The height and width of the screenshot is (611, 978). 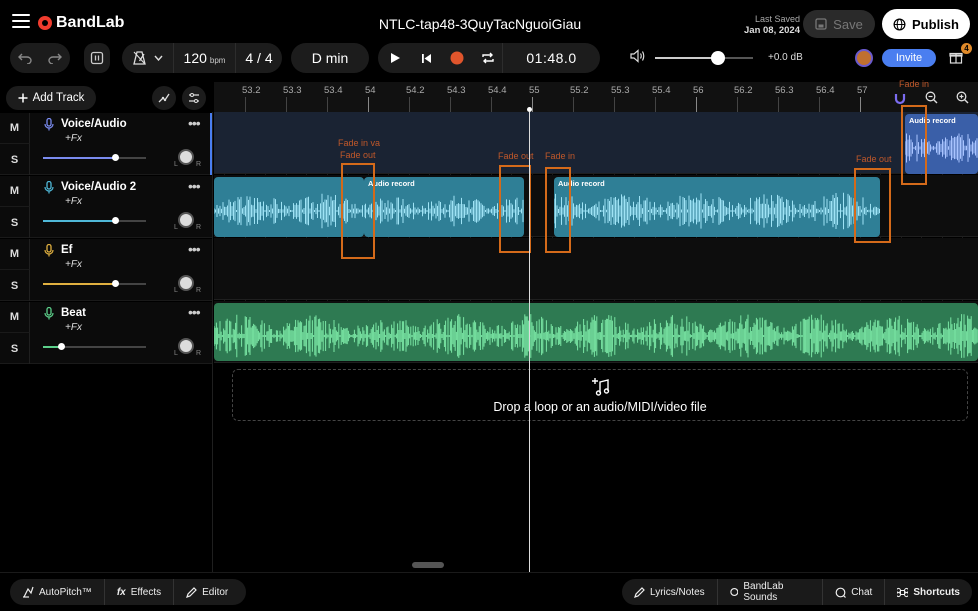 I want to click on logo: BandLab, so click(x=81, y=23).